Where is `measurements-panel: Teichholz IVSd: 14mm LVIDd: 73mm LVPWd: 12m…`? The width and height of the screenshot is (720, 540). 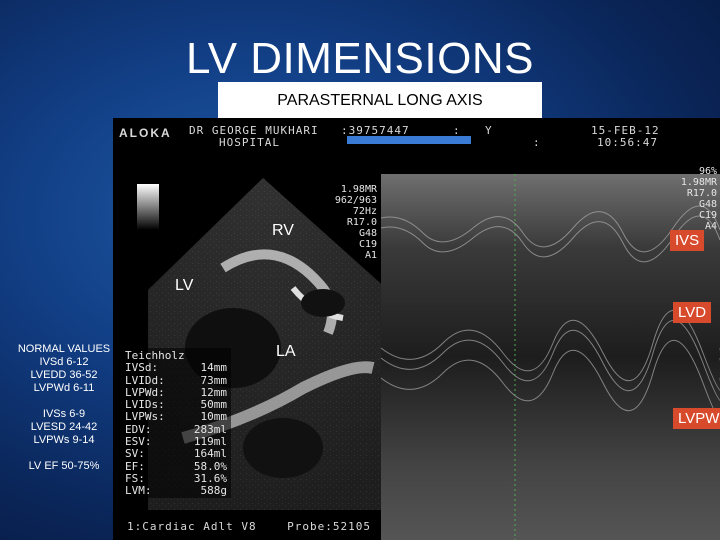
measurements-panel: Teichholz IVSd: 14mm LVIDd: 73mm LVPWd: 12m… is located at coordinates (176, 423).